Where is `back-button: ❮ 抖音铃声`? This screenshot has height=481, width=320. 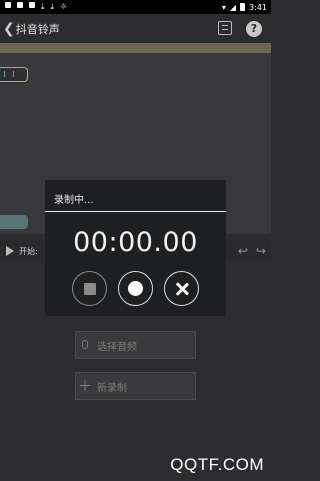
back-button: ❮ 抖音铃声 is located at coordinates (30, 29).